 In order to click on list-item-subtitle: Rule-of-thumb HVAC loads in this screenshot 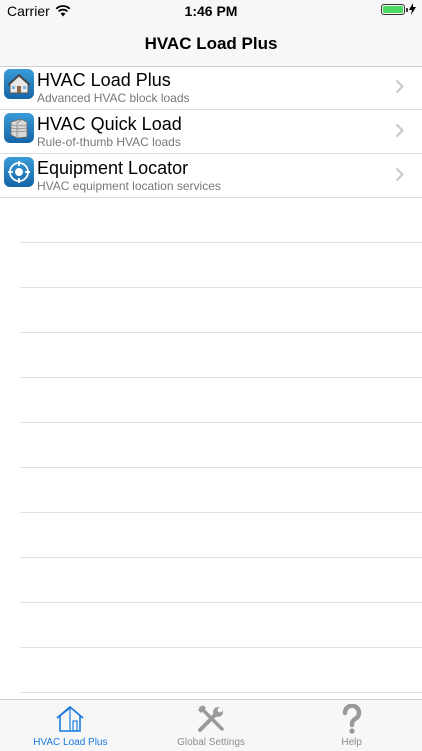, I will do `click(109, 142)`.